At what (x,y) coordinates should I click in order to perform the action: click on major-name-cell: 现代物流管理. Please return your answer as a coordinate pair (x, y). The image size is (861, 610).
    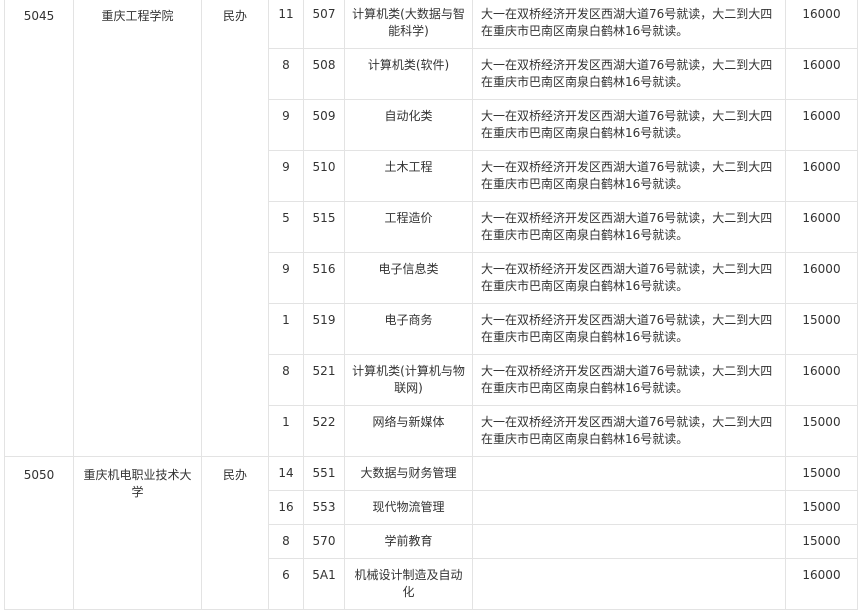
    Looking at the image, I should click on (408, 507).